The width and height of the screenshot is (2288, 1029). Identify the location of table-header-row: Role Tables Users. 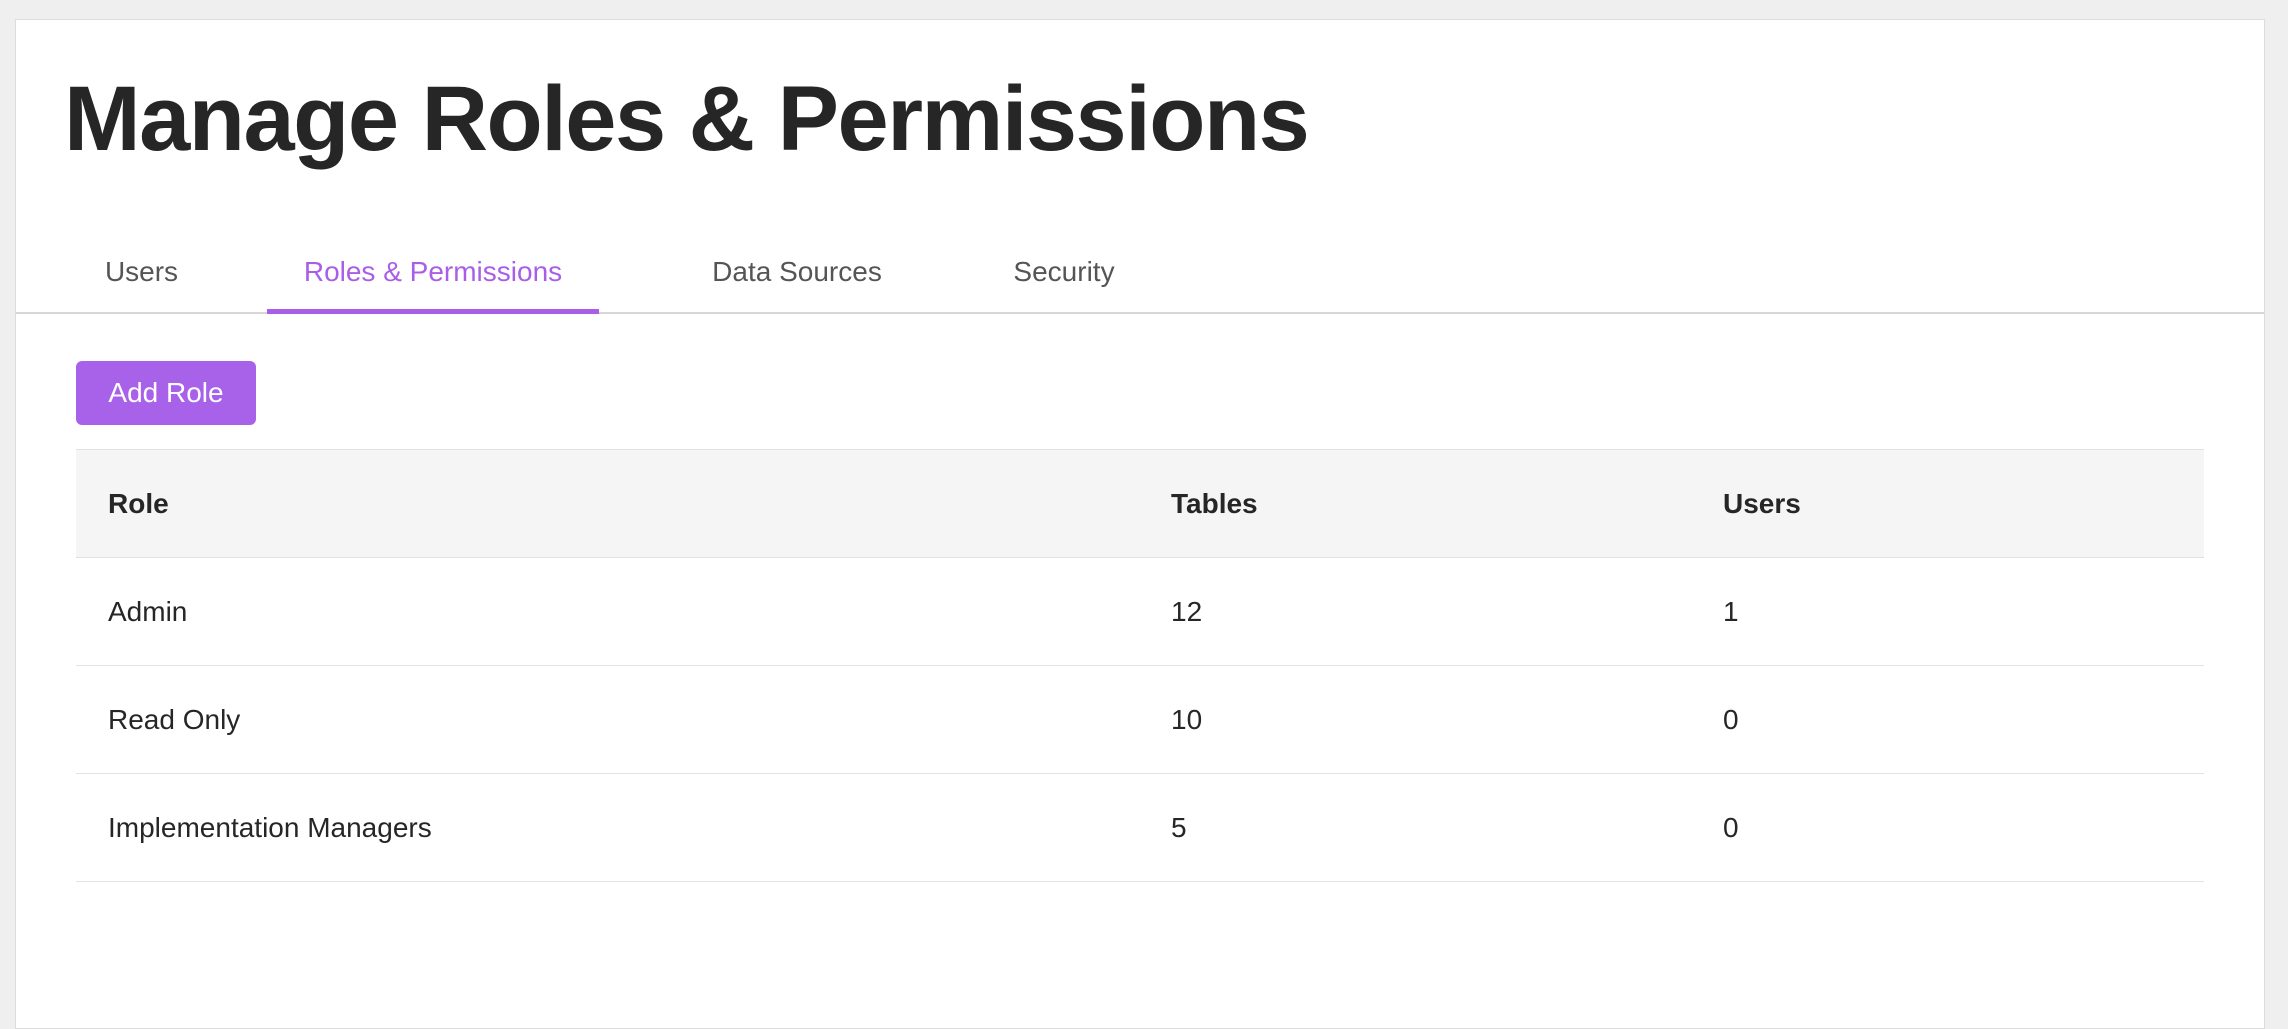
(1140, 504).